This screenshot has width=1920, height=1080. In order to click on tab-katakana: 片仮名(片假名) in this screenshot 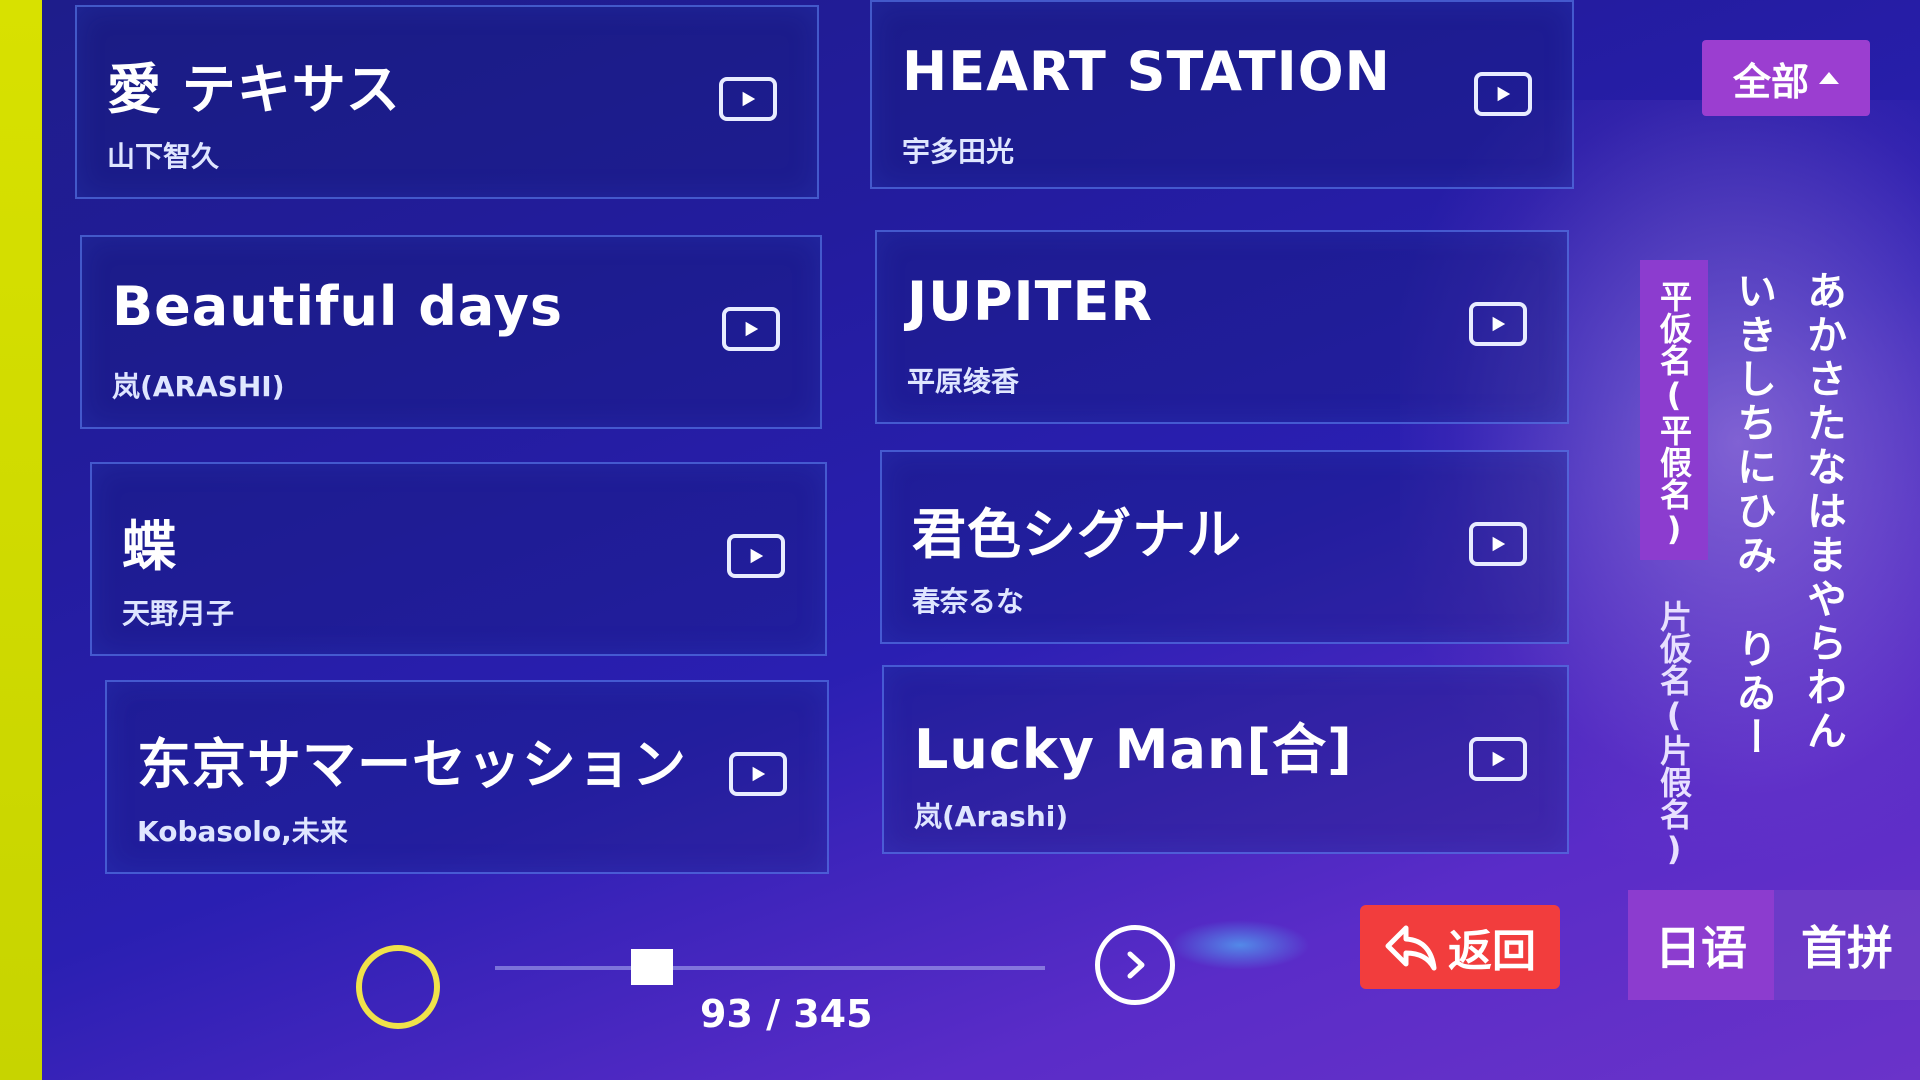, I will do `click(1674, 725)`.